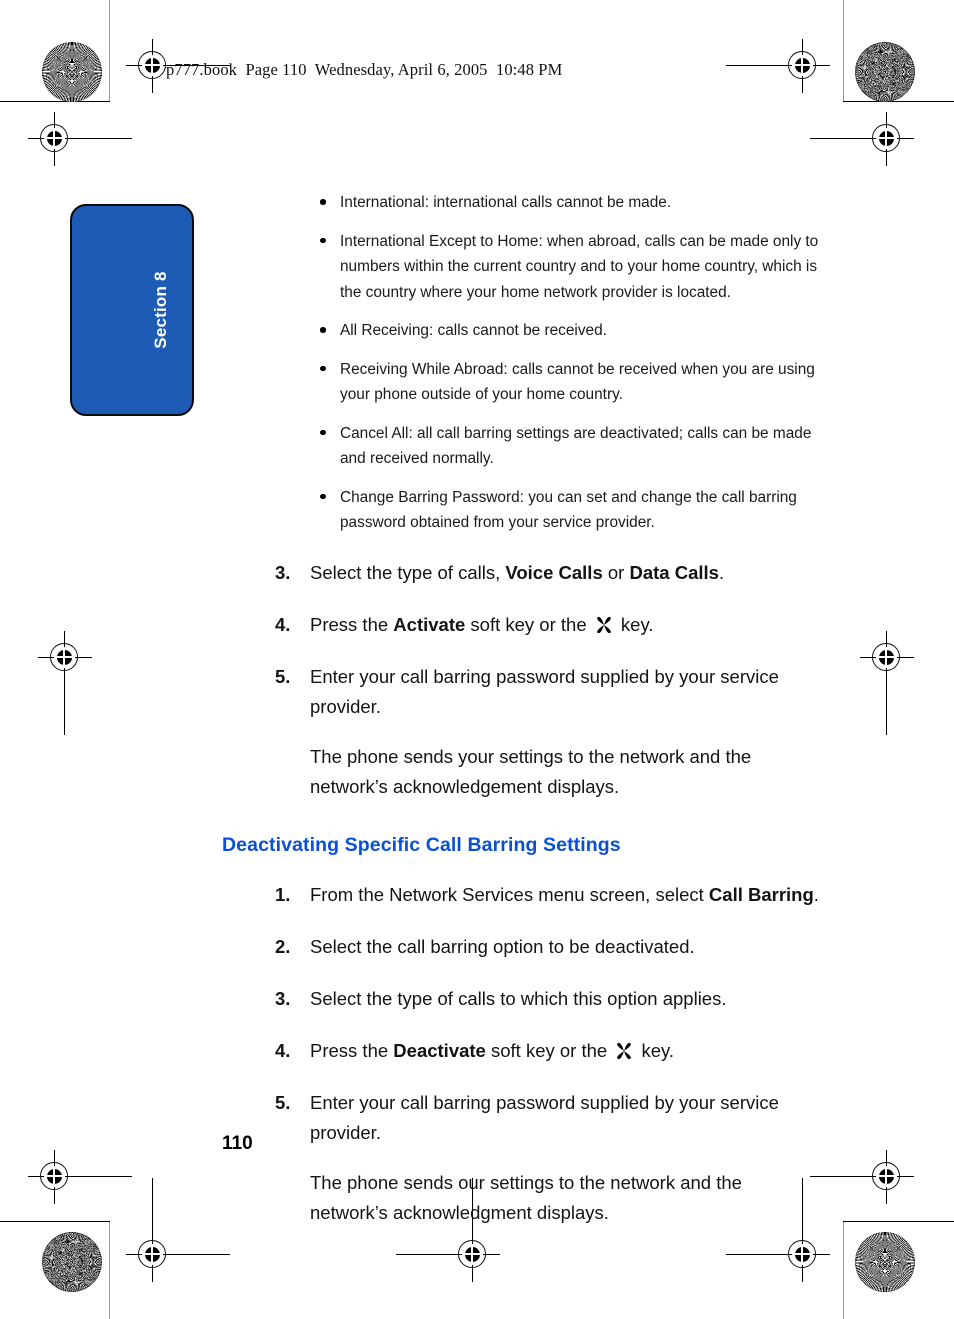 The image size is (954, 1319). I want to click on emphasized-term: Call Barring, so click(761, 894).